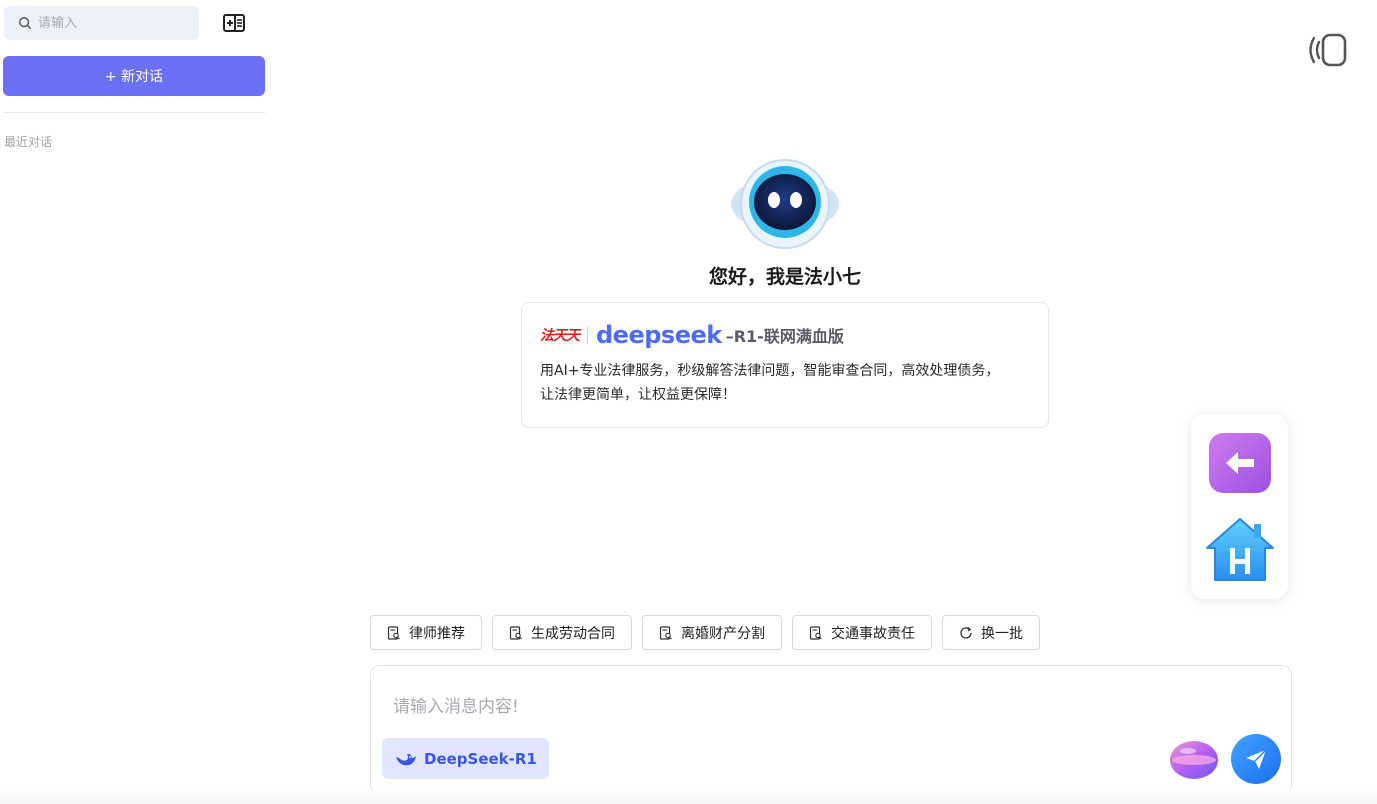 This screenshot has height=804, width=1377. What do you see at coordinates (406, 759) in the screenshot?
I see `deepseek-whale-icon` at bounding box center [406, 759].